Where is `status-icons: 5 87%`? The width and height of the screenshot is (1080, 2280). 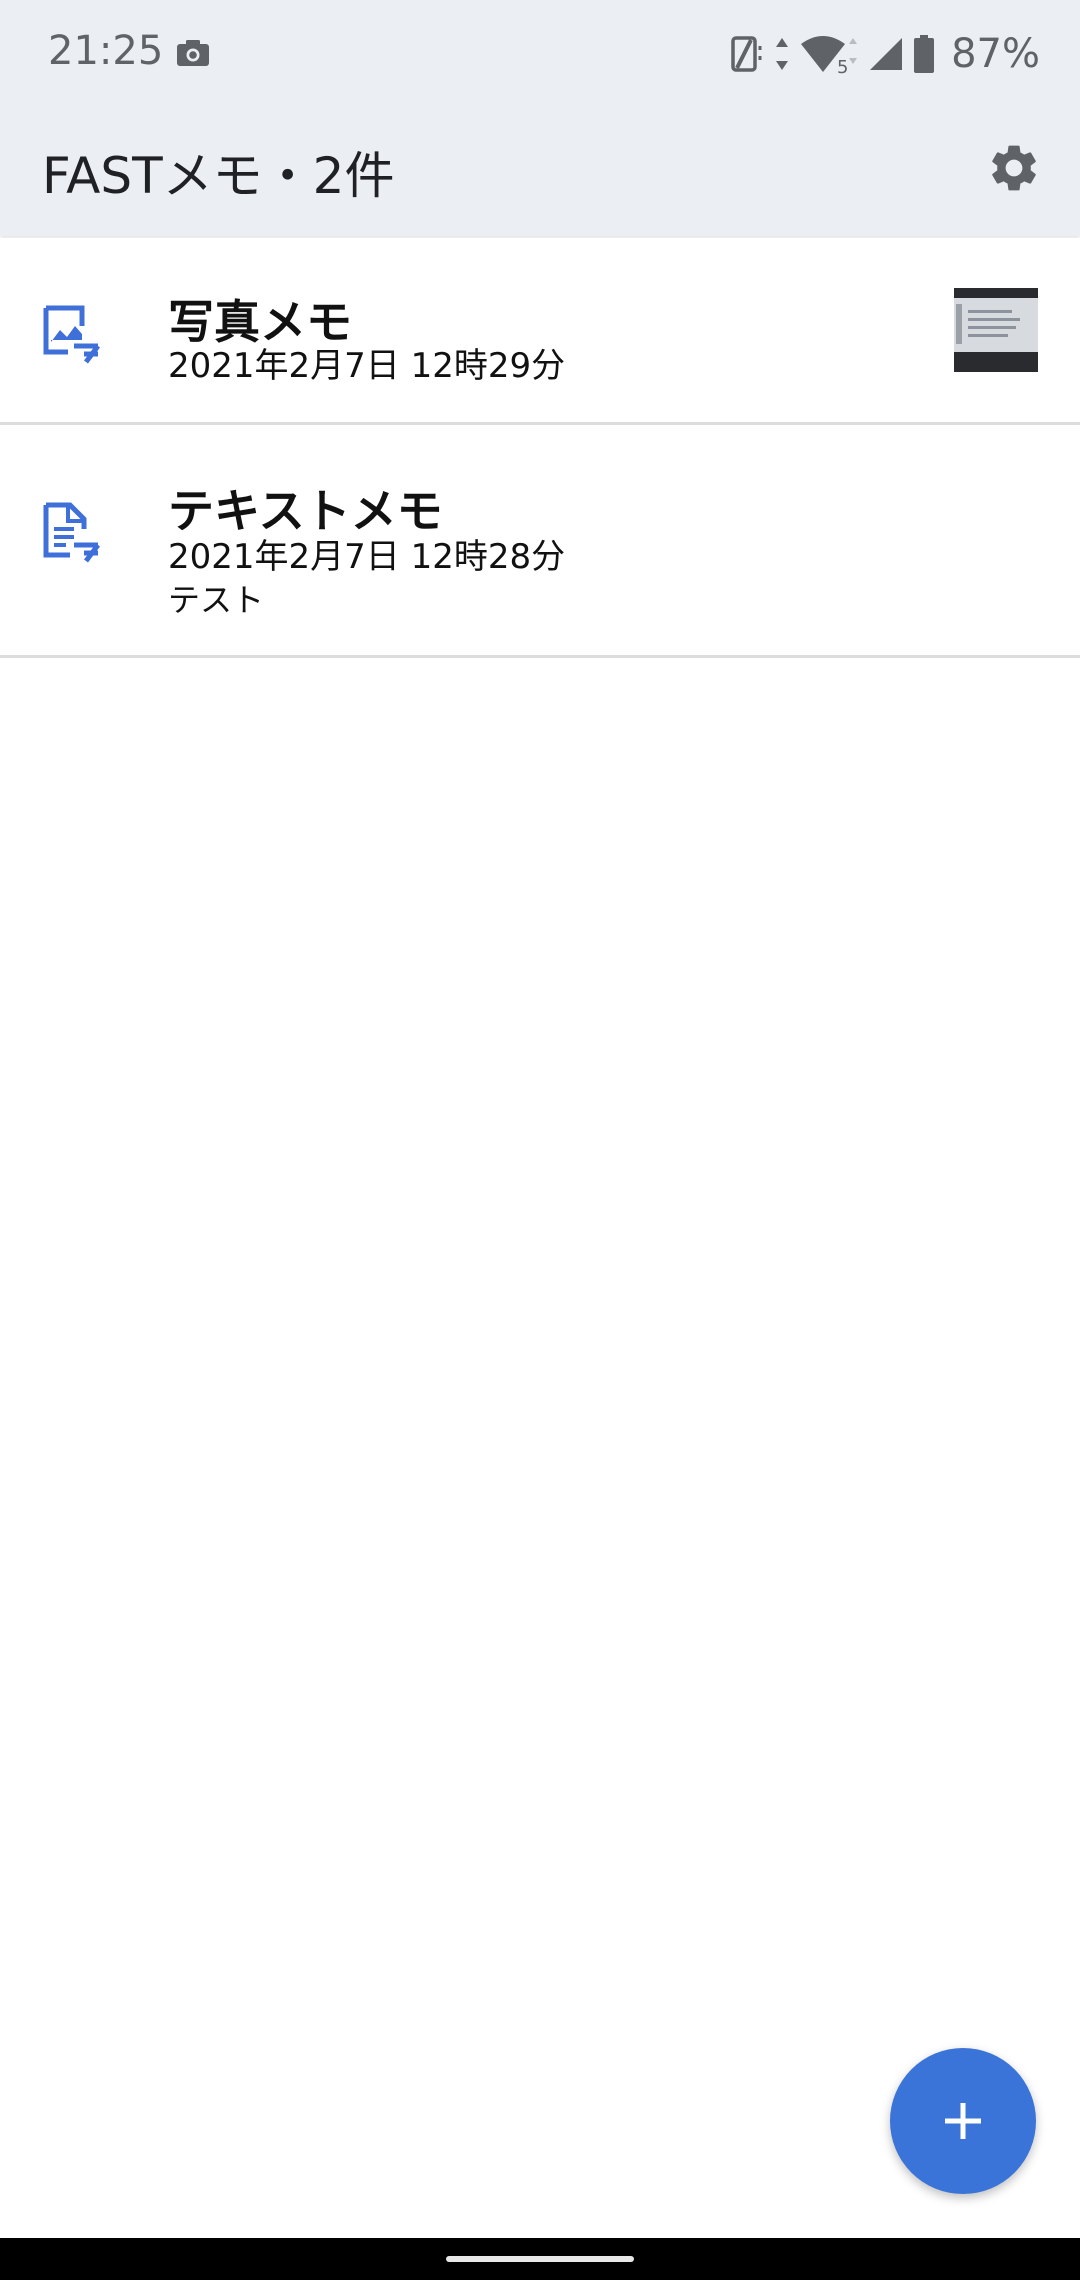 status-icons: 5 87% is located at coordinates (884, 54).